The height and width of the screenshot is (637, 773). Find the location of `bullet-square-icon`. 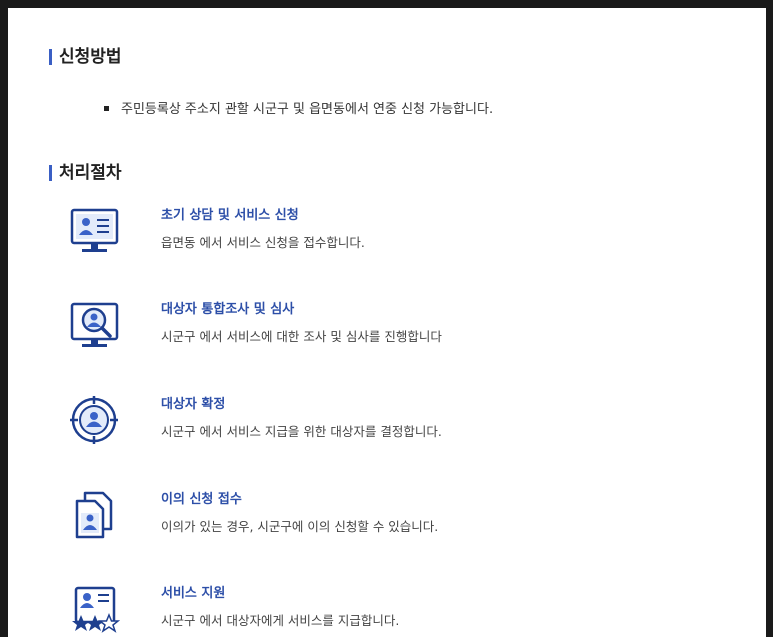

bullet-square-icon is located at coordinates (106, 108).